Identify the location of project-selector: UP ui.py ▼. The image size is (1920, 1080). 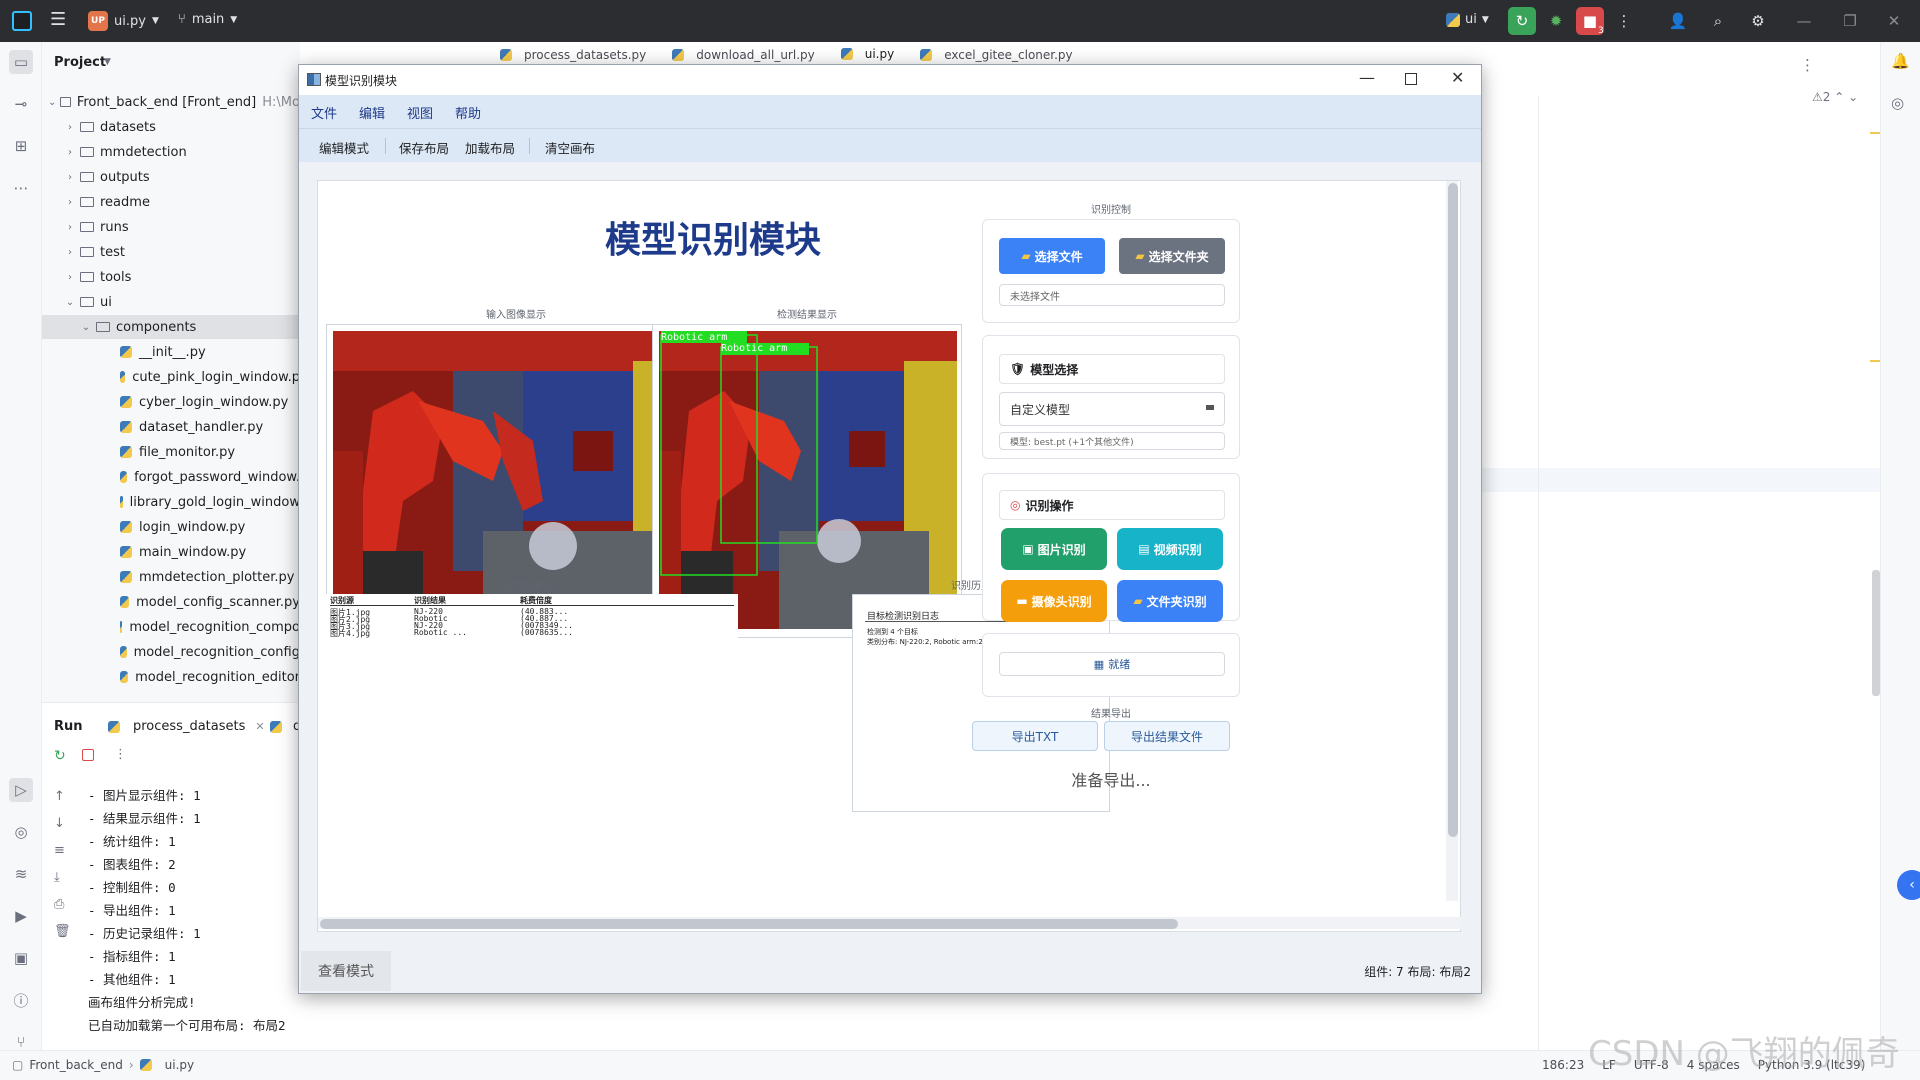
(123, 21).